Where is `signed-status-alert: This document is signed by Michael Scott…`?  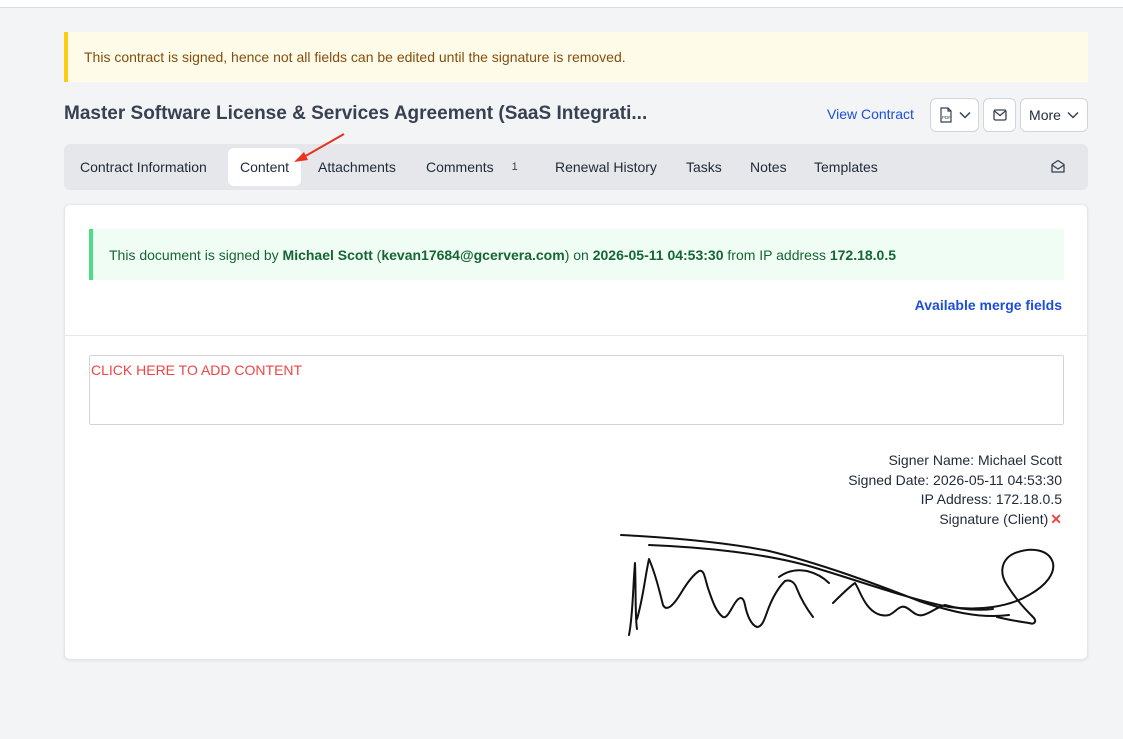
signed-status-alert: This document is signed by Michael Scott… is located at coordinates (576, 254).